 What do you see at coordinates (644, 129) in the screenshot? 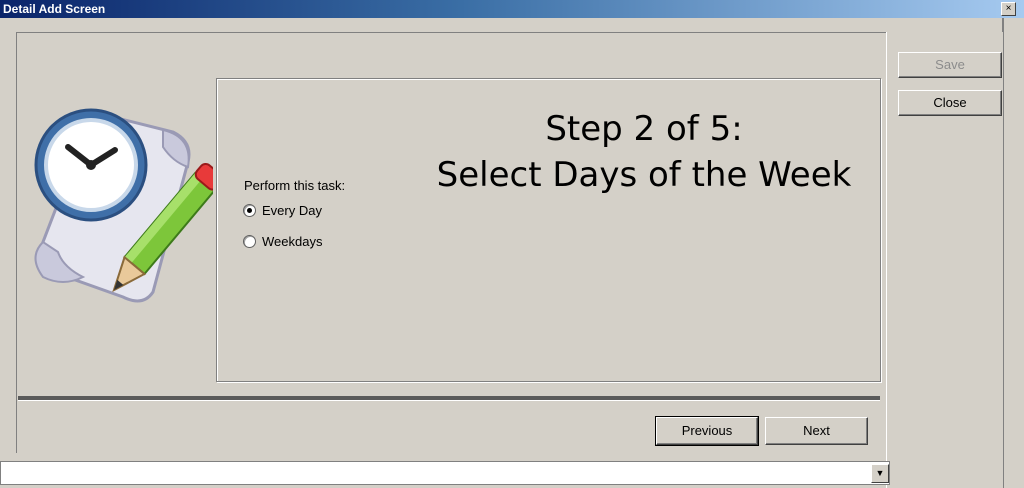
I see `step-counter: Step 2 of 5:` at bounding box center [644, 129].